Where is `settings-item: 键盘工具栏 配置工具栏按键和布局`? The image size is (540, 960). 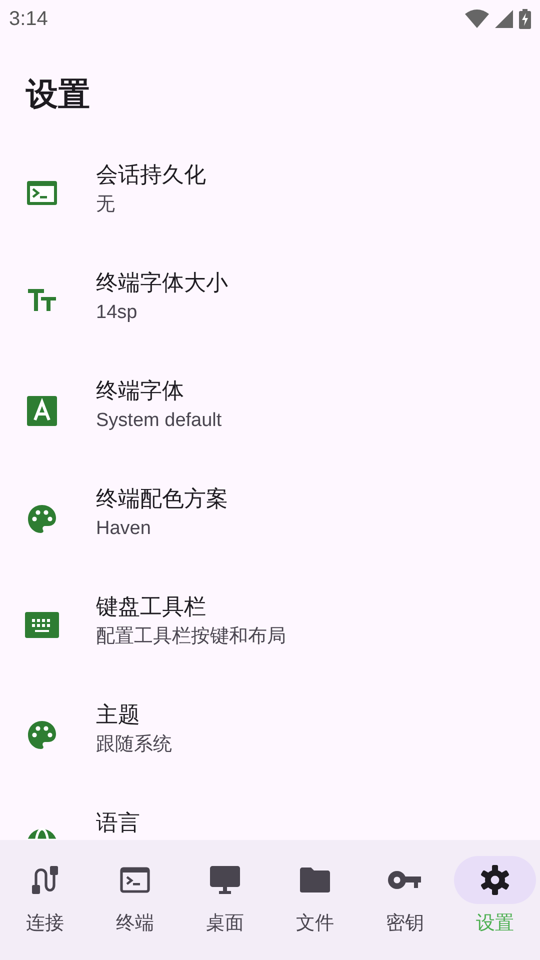
settings-item: 键盘工具栏 配置工具栏按键和布局 is located at coordinates (270, 636).